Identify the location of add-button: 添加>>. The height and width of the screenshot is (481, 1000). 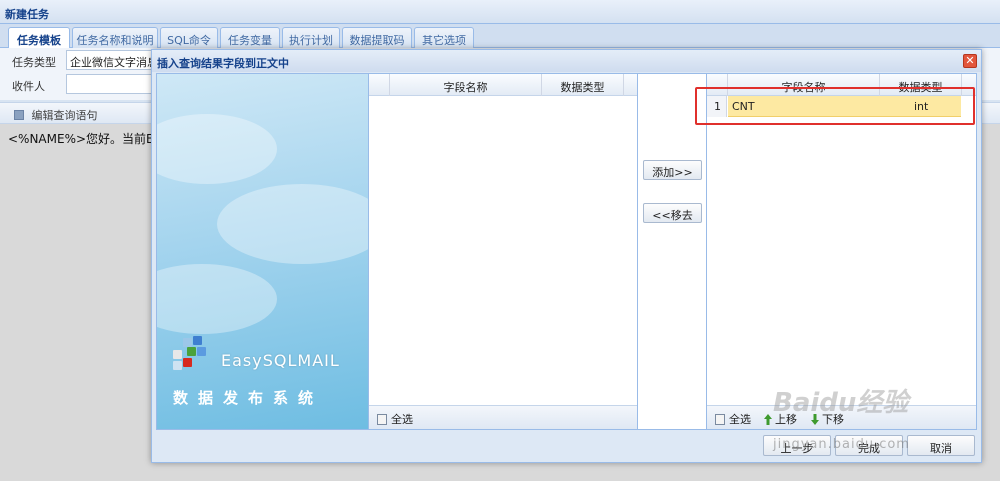
(672, 170).